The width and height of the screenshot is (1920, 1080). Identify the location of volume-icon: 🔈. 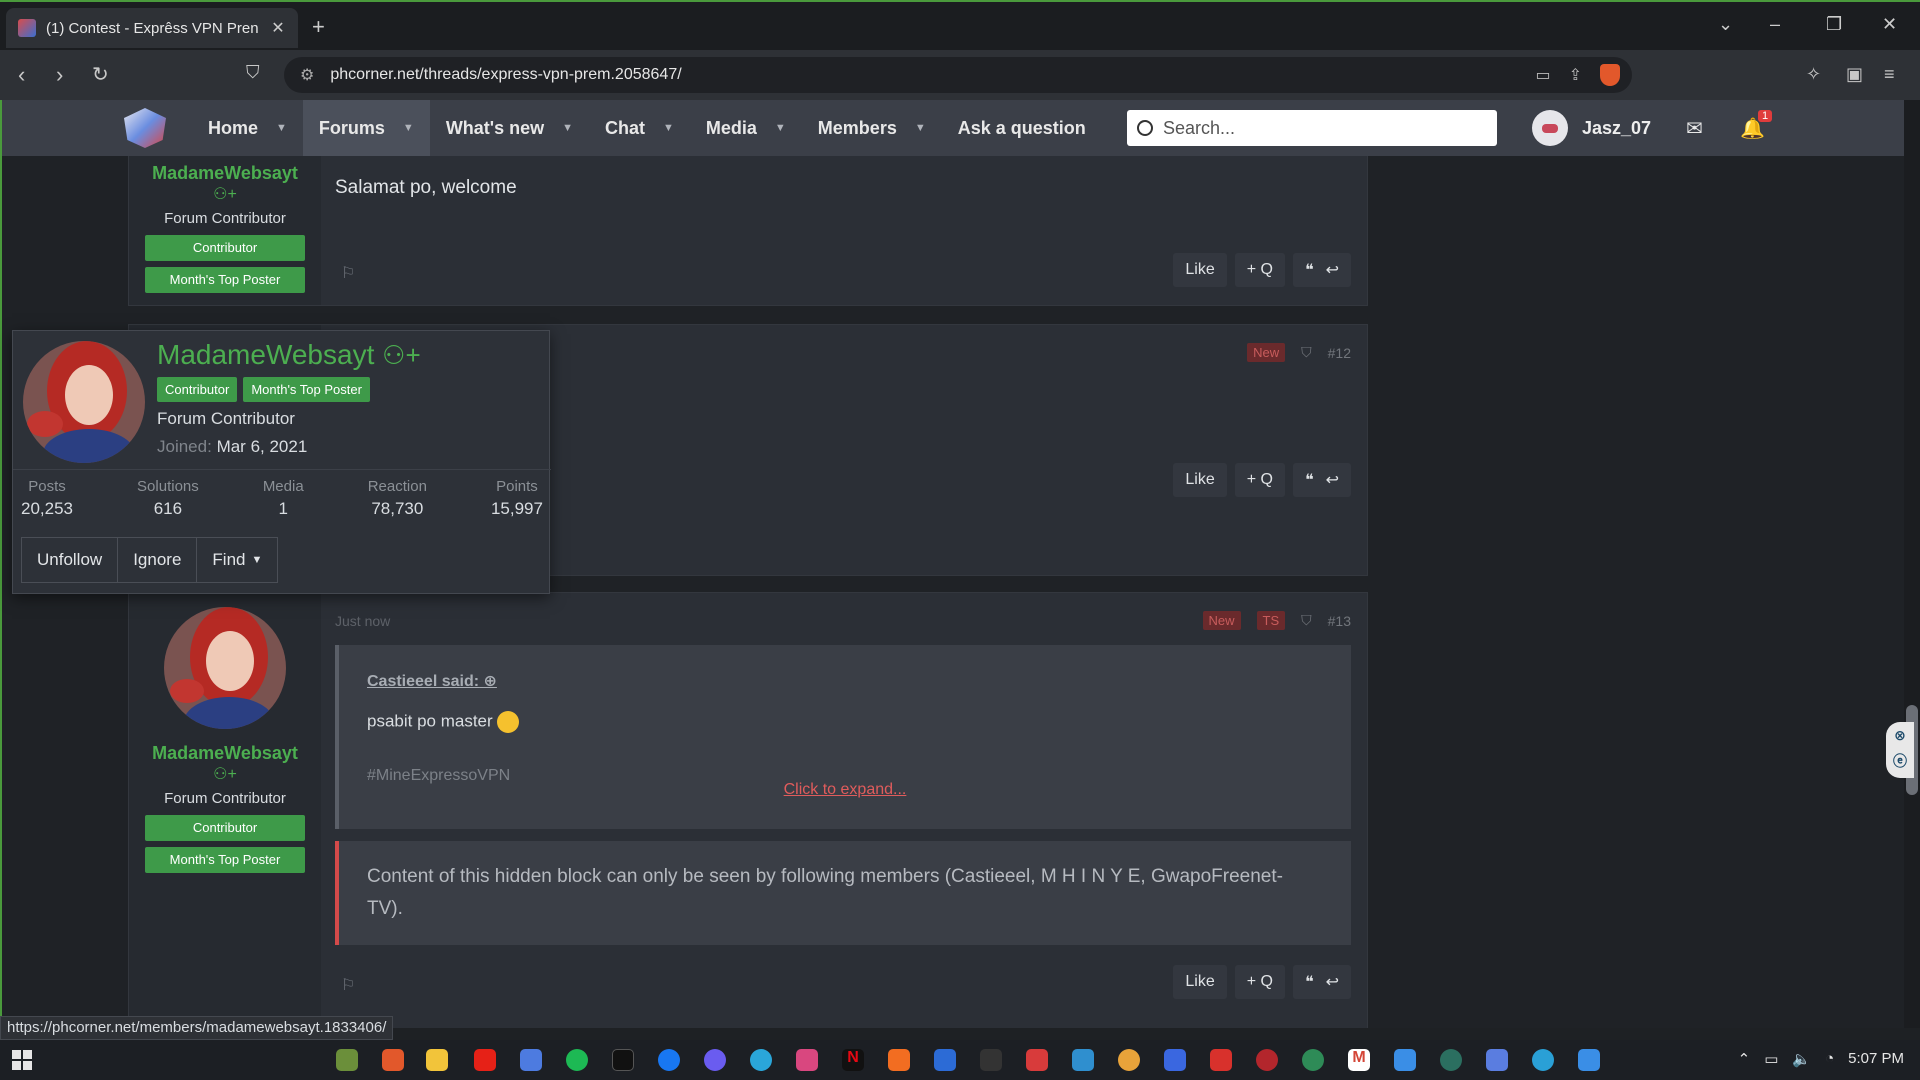
(1801, 1059).